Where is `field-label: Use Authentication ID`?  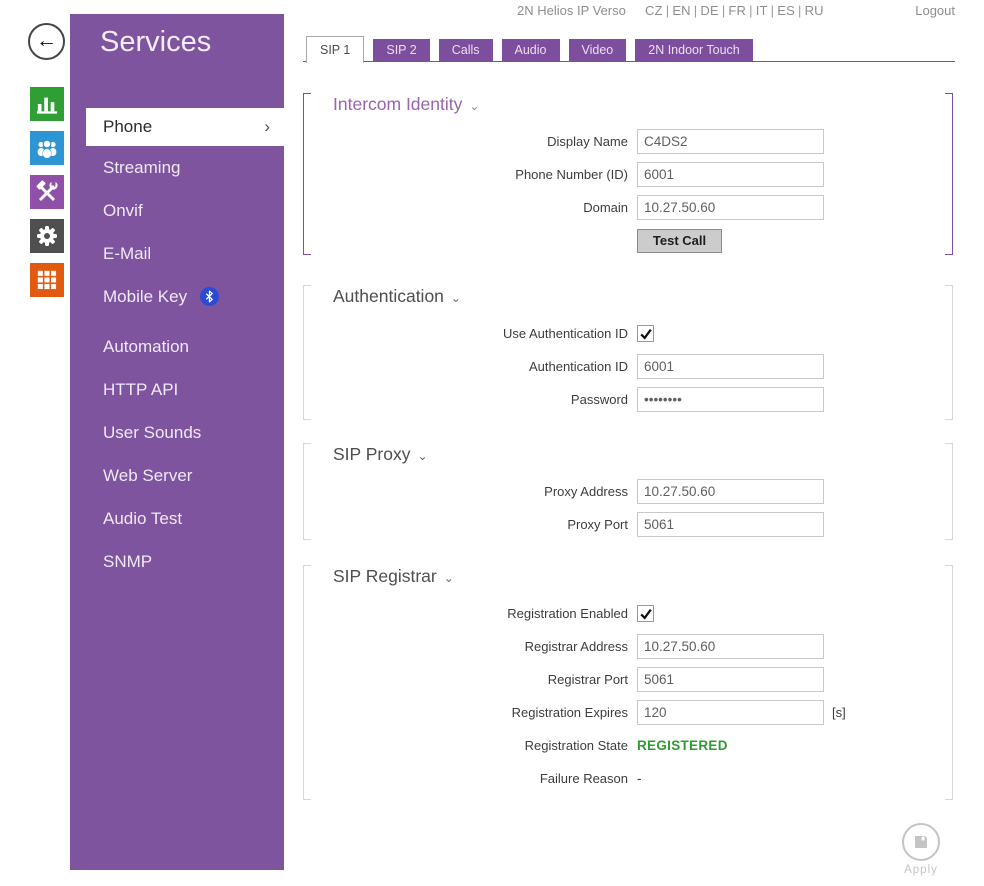
field-label: Use Authentication ID is located at coordinates (565, 333).